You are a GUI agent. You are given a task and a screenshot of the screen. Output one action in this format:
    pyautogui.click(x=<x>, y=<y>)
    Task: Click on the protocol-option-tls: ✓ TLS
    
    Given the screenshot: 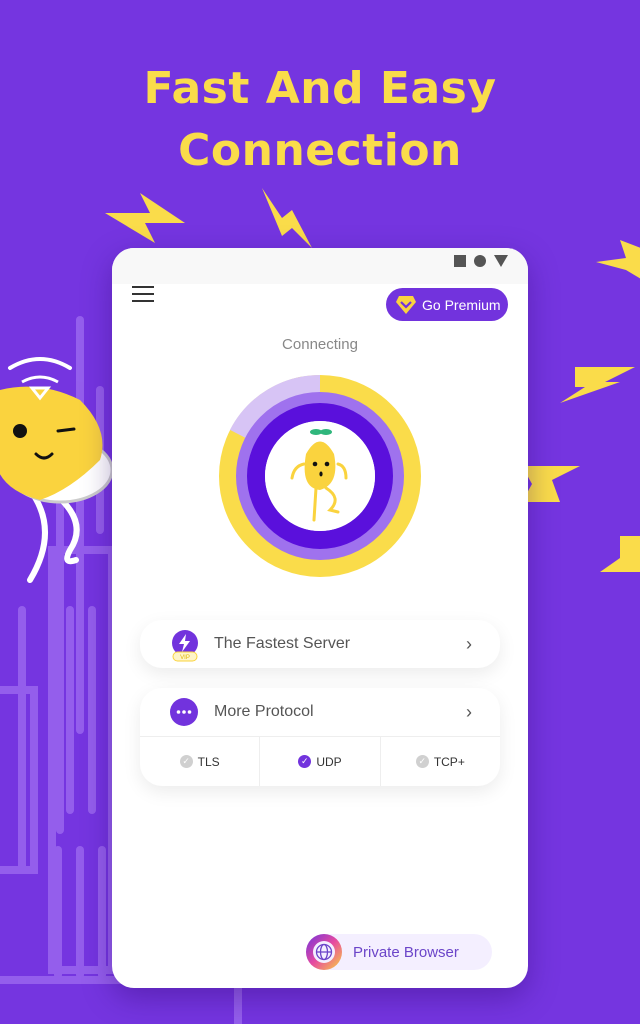 What is the action you would take?
    pyautogui.click(x=199, y=761)
    